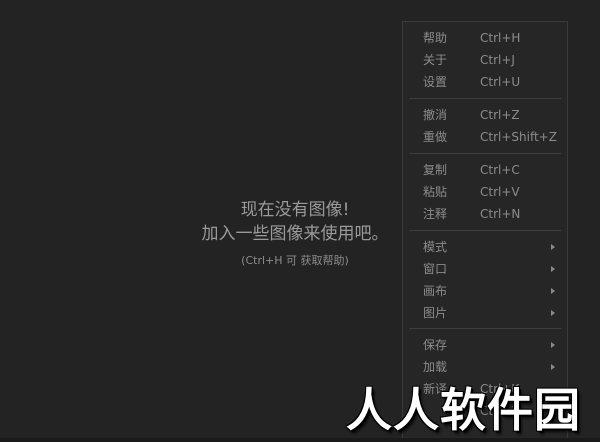 This screenshot has width=600, height=442. I want to click on menu-item-about: 关于 Ctrl+J, so click(485, 60).